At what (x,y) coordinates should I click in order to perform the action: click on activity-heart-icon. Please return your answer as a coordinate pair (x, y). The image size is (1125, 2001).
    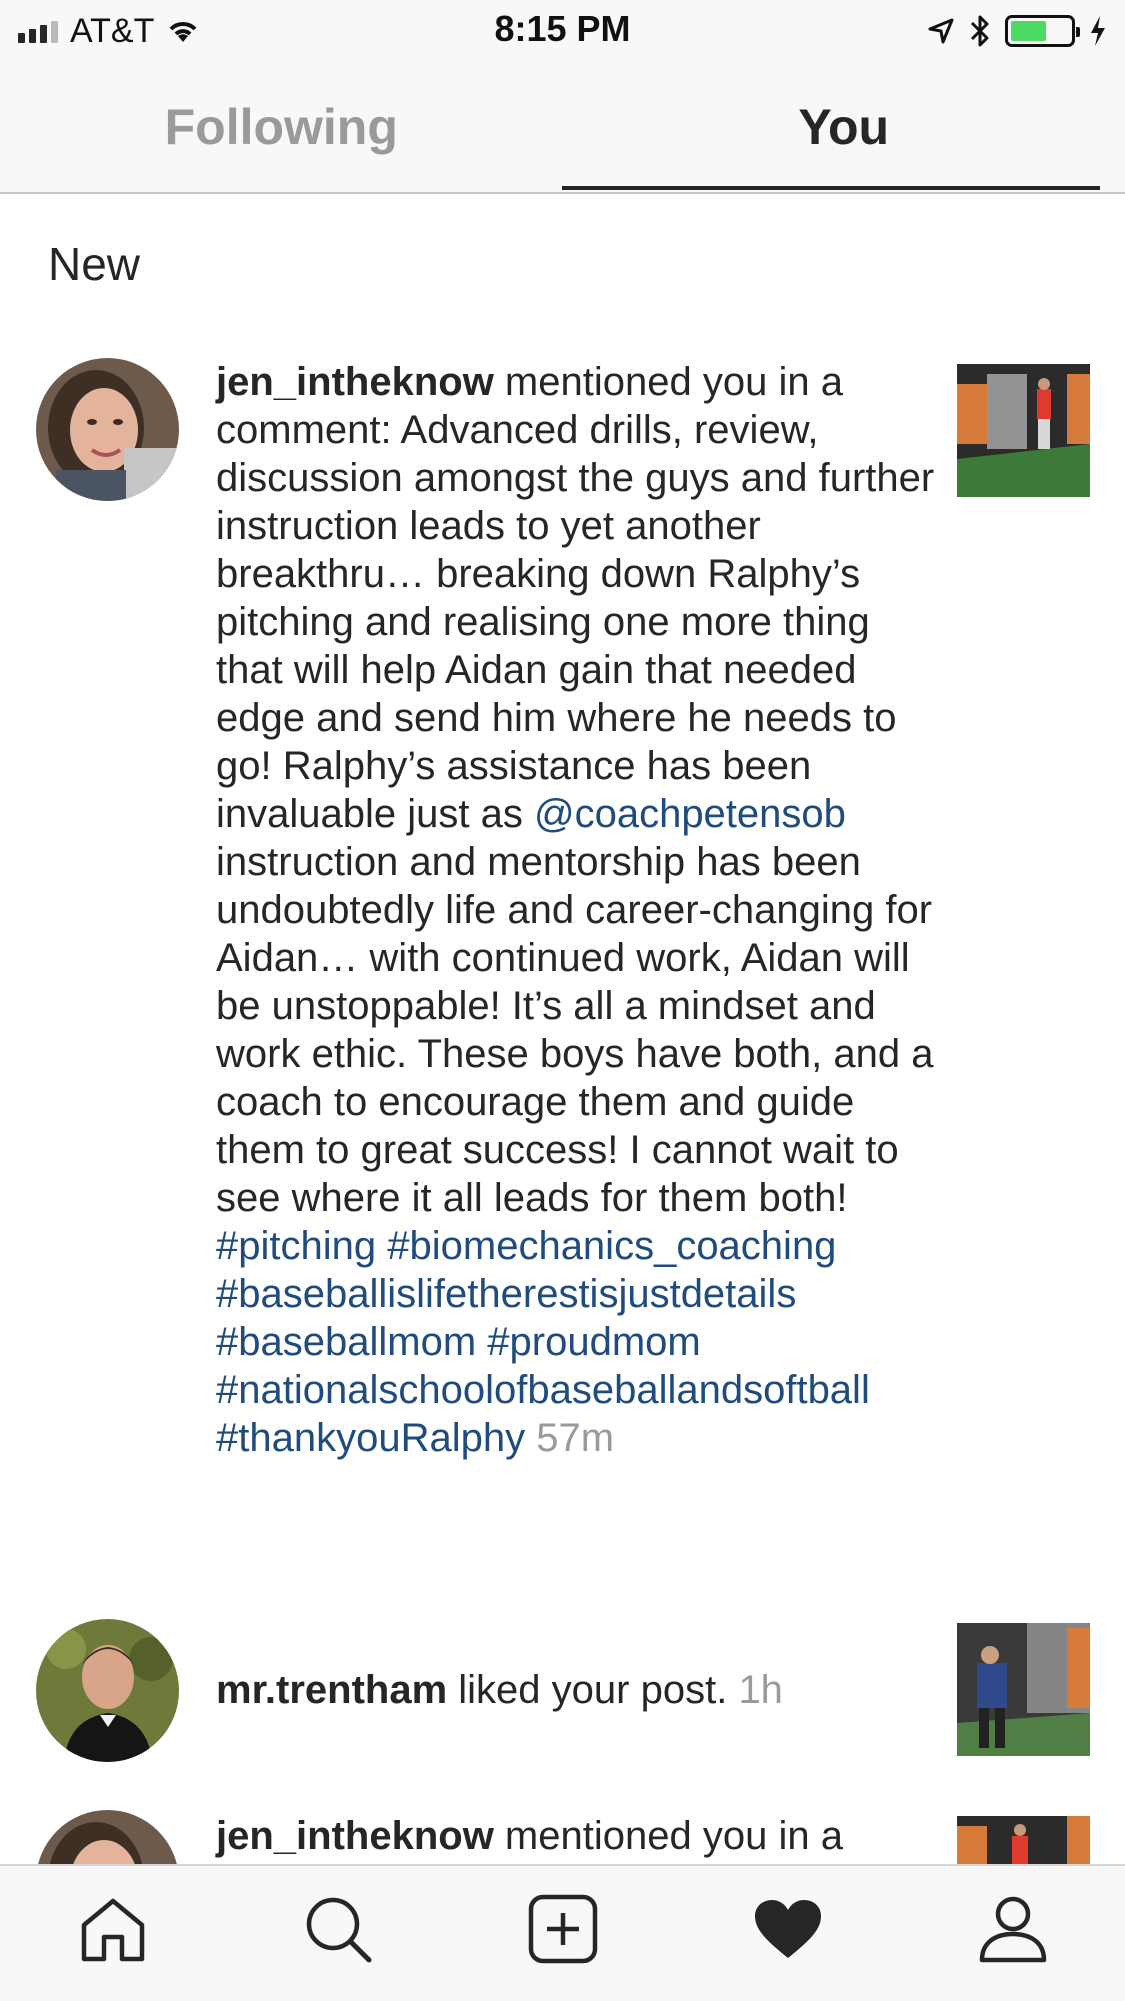
    Looking at the image, I should click on (787, 1928).